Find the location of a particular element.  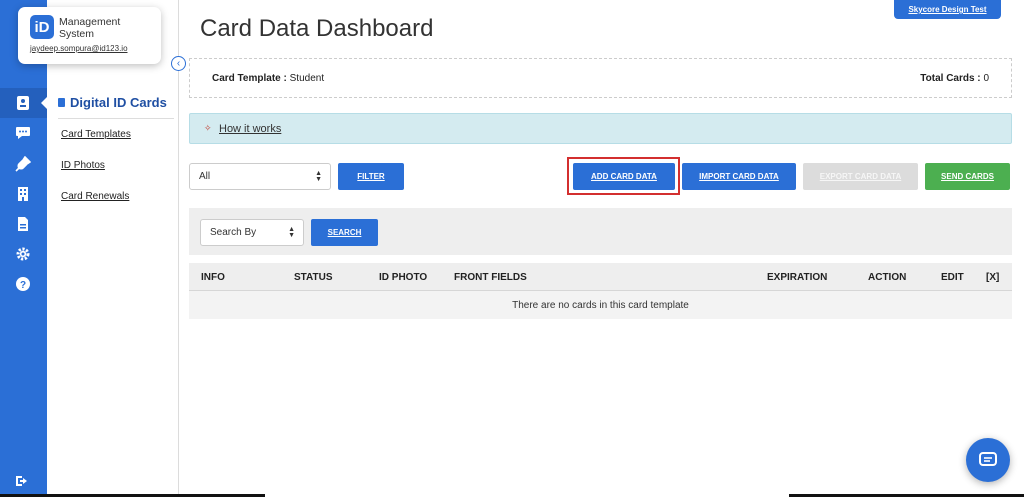

import-card-data-button: IMPORT CARD DATA is located at coordinates (739, 176).